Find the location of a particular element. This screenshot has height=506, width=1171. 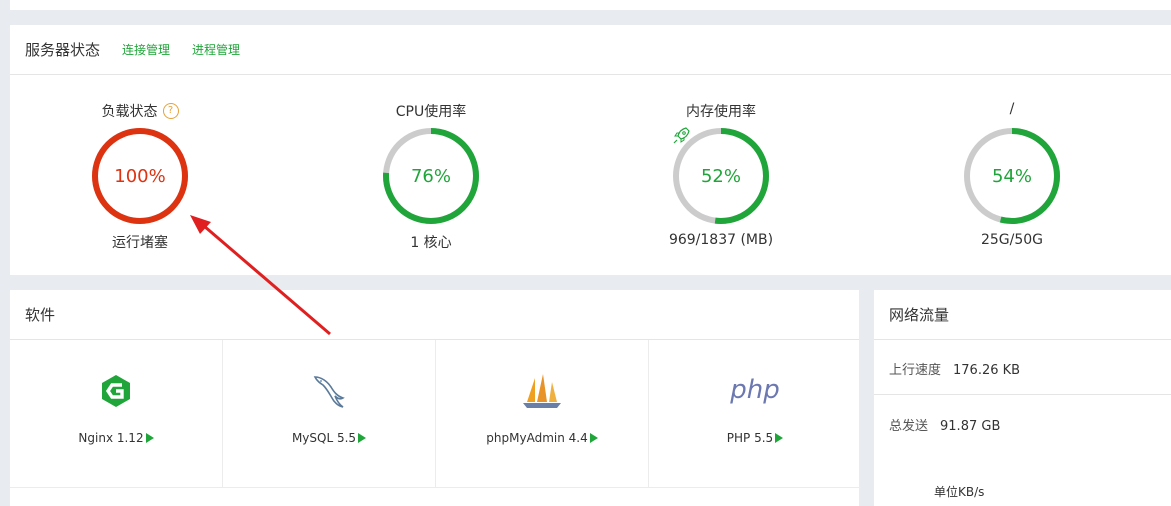

disk-ring: 54% is located at coordinates (1012, 176).